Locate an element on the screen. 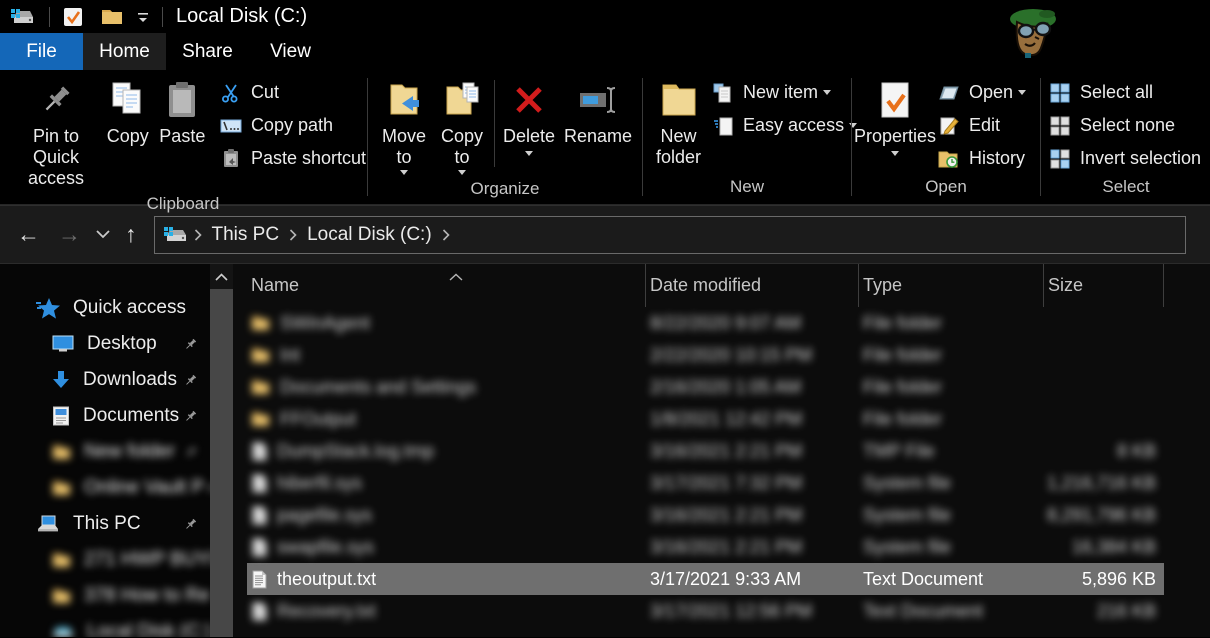 The image size is (1210, 638). button-label: Copy to is located at coordinates (462, 147).